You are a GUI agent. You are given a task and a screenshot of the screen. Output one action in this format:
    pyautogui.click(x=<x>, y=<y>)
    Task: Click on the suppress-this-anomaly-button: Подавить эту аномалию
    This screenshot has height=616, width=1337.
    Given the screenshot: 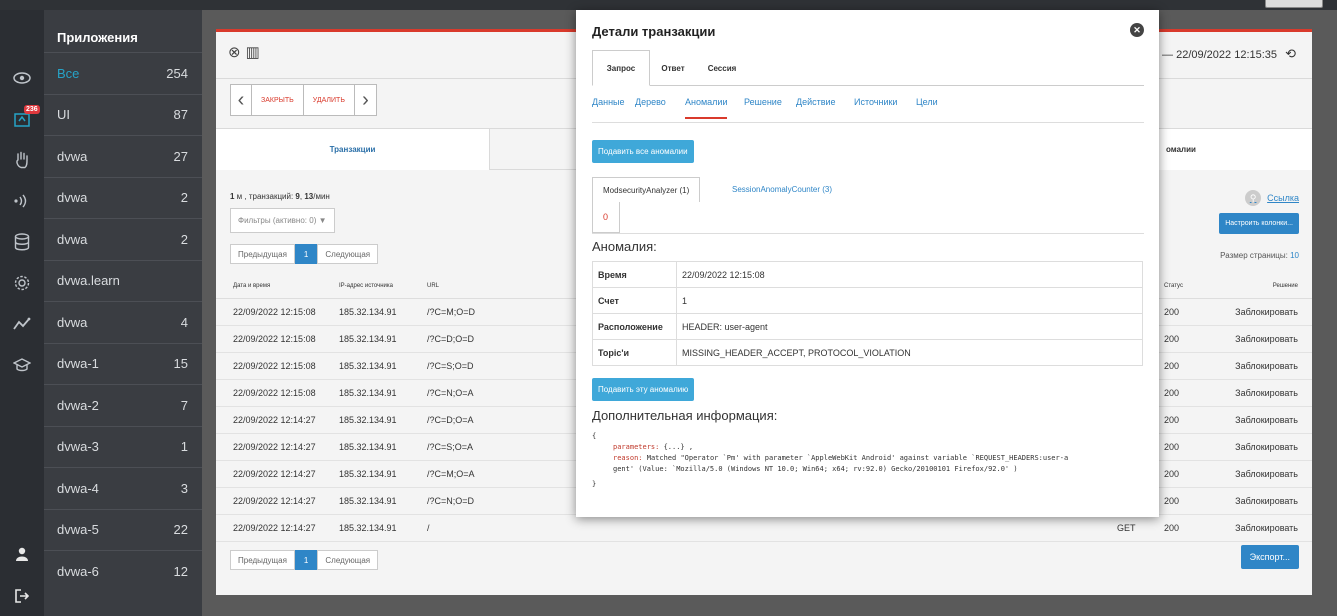 What is the action you would take?
    pyautogui.click(x=643, y=389)
    